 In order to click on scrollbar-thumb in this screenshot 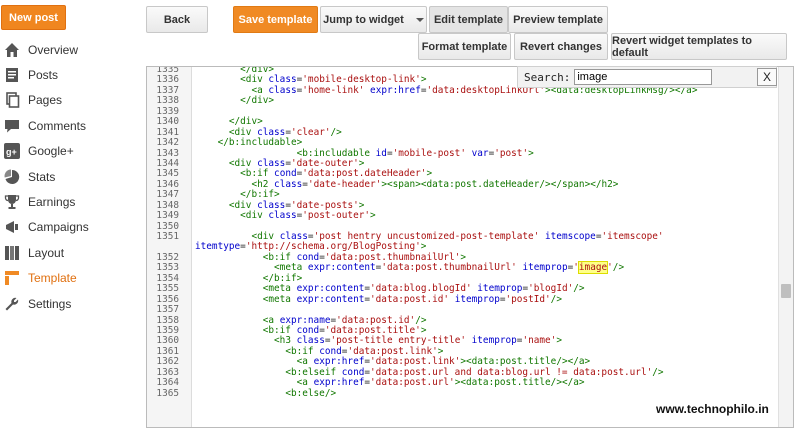, I will do `click(786, 291)`.